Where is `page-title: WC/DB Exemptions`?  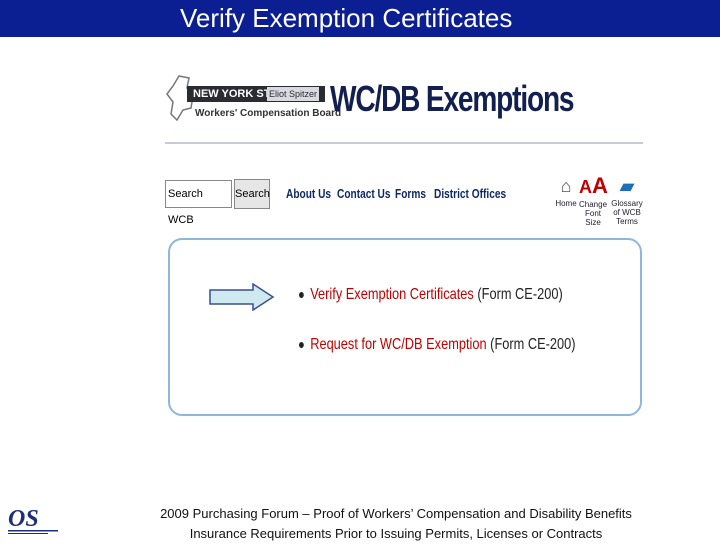 page-title: WC/DB Exemptions is located at coordinates (452, 98).